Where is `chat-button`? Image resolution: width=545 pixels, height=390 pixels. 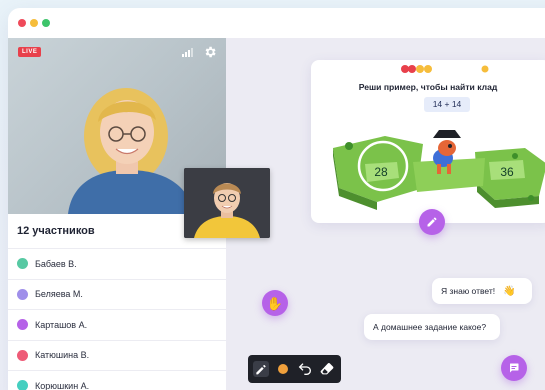
chat-button is located at coordinates (514, 368).